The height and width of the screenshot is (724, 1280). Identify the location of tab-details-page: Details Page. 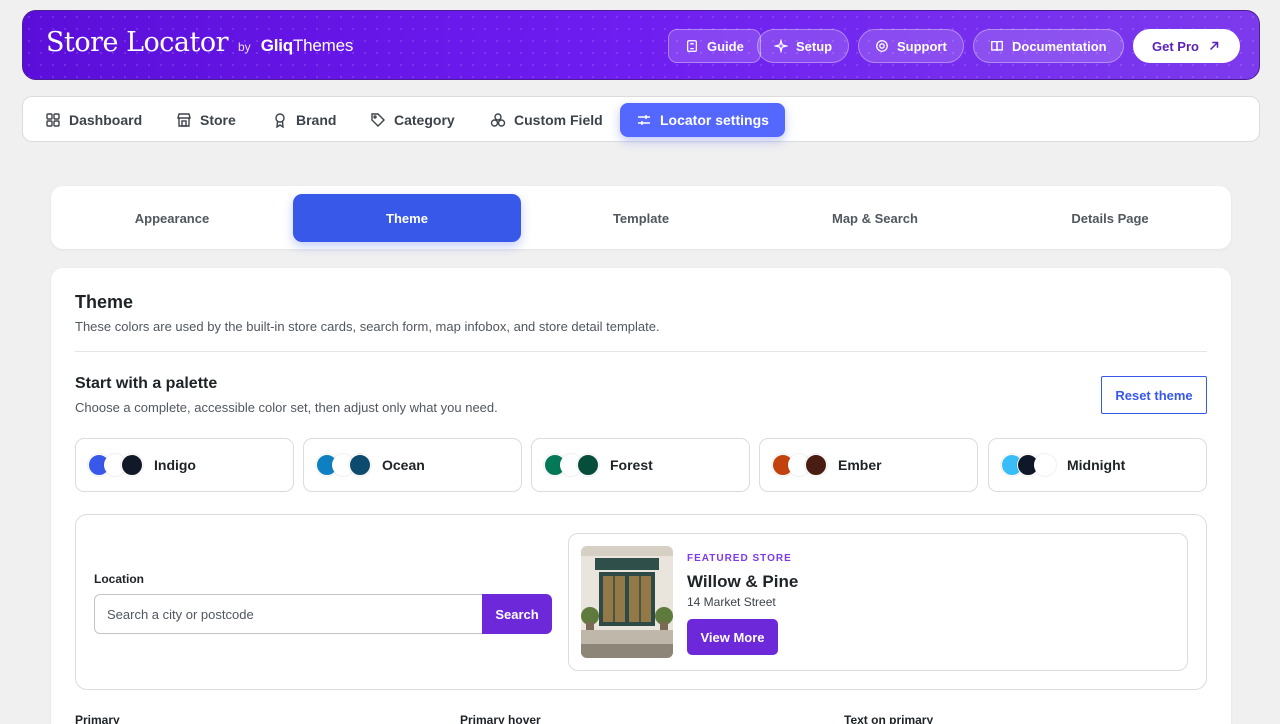
(1110, 218).